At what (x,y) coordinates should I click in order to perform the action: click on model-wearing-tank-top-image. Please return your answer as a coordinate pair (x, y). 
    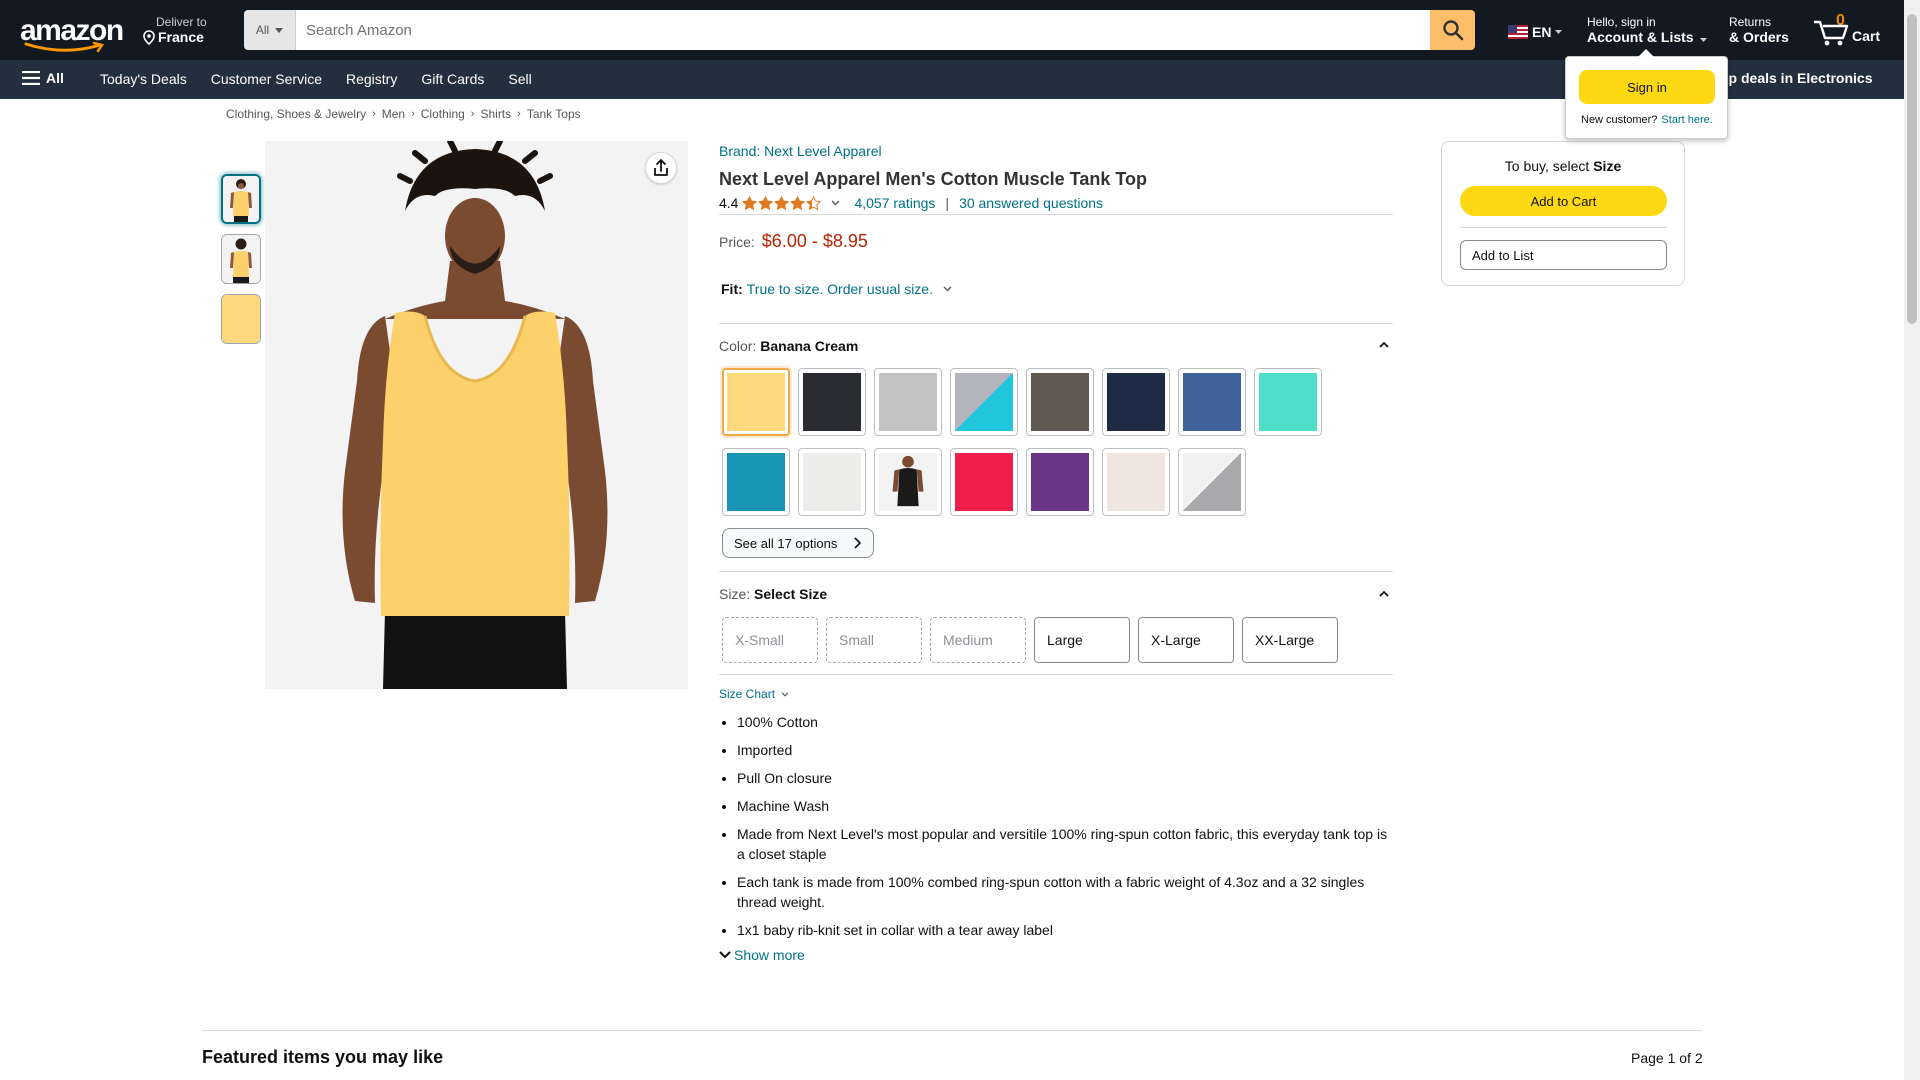
    Looking at the image, I should click on (476, 415).